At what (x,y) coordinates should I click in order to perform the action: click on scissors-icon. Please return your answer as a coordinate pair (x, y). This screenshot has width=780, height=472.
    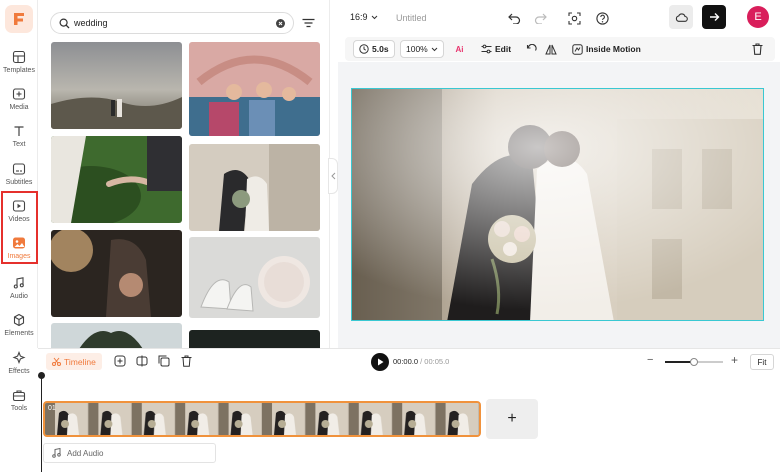
    Looking at the image, I should click on (56, 361).